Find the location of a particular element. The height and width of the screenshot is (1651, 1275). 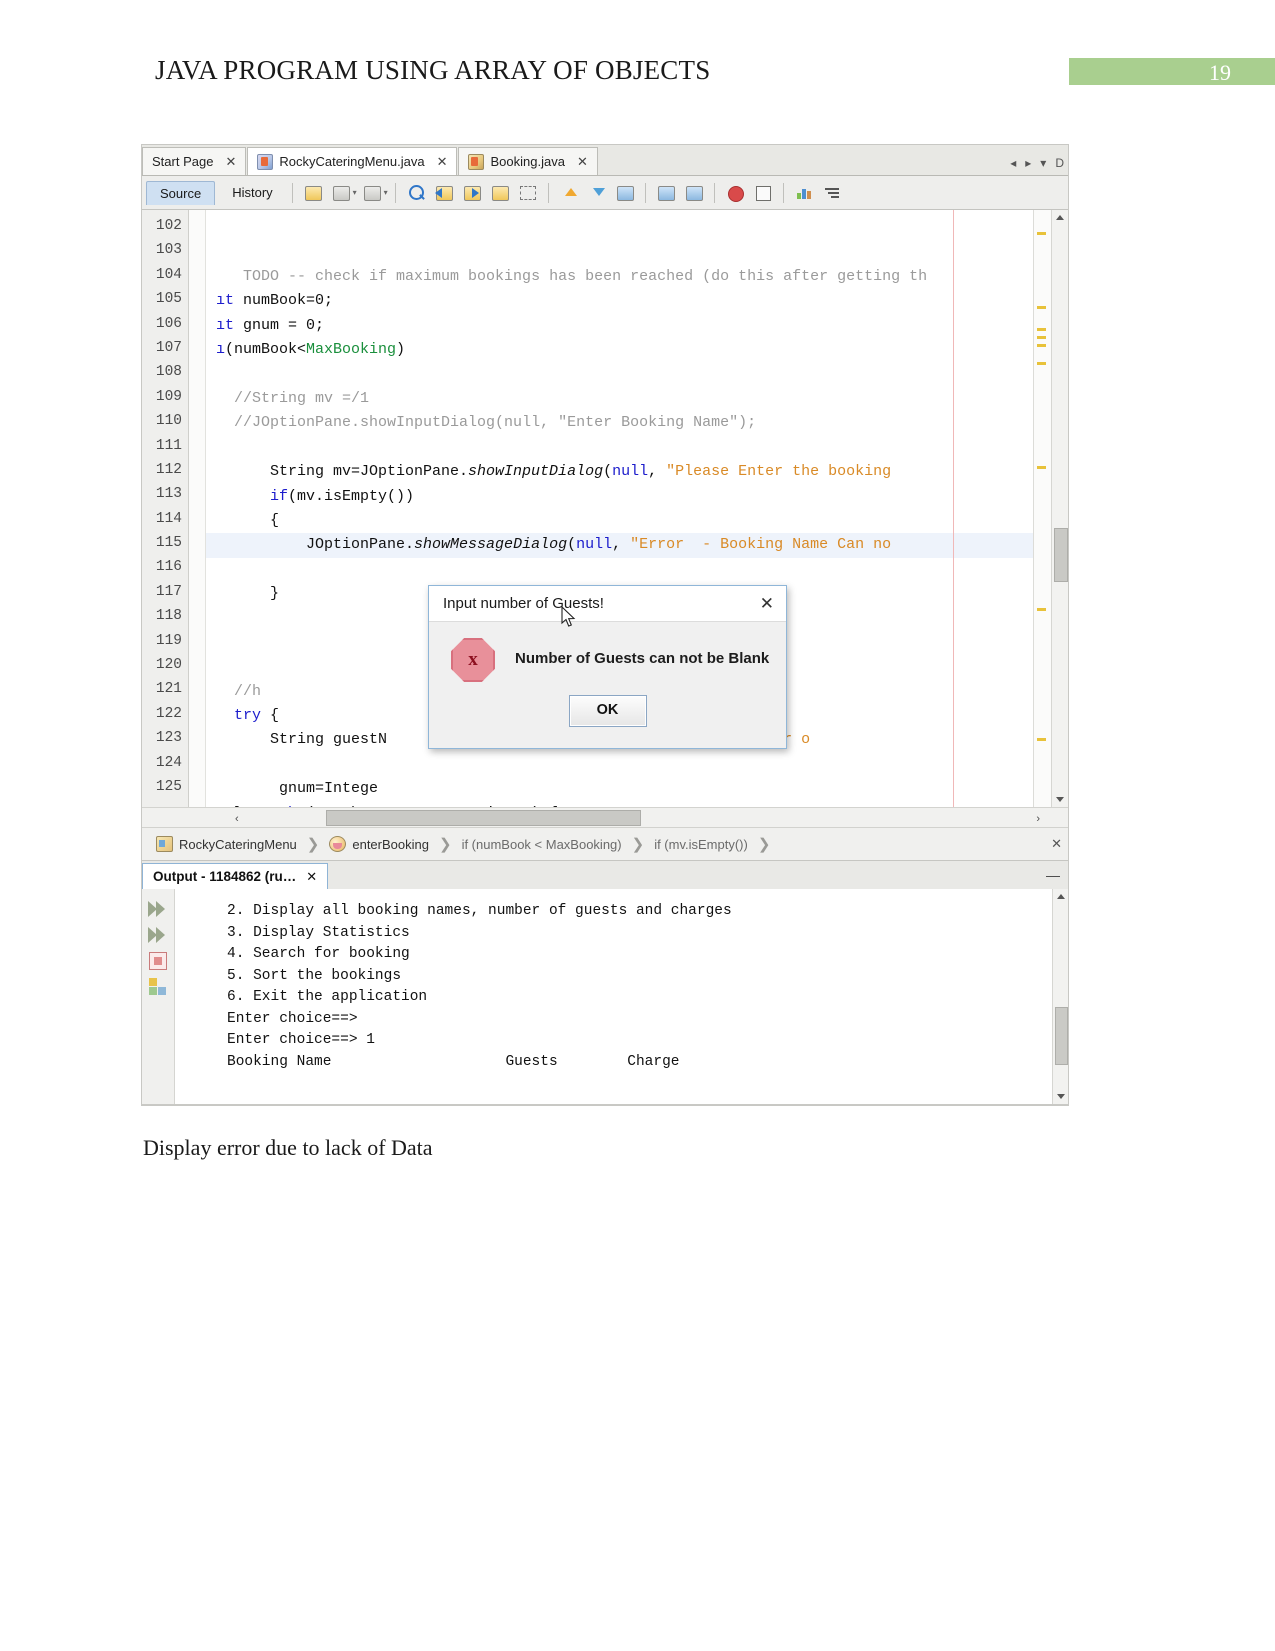

tab-booking-java: Booking.java ✕ is located at coordinates (528, 161).